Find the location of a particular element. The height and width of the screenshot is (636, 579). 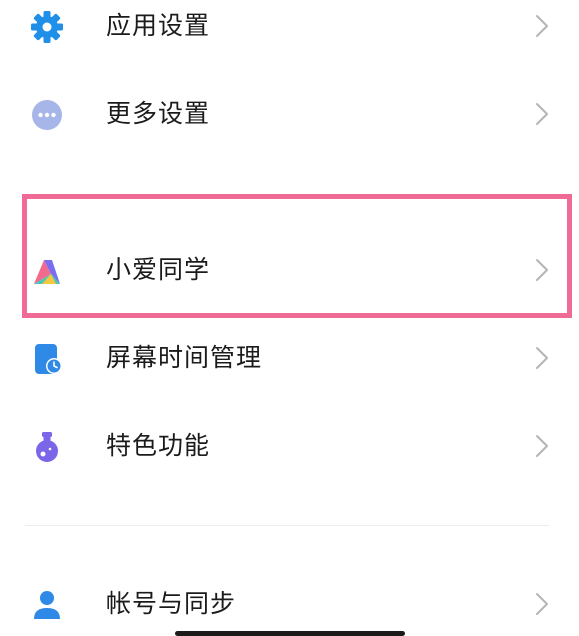

home-indicator is located at coordinates (290, 633).